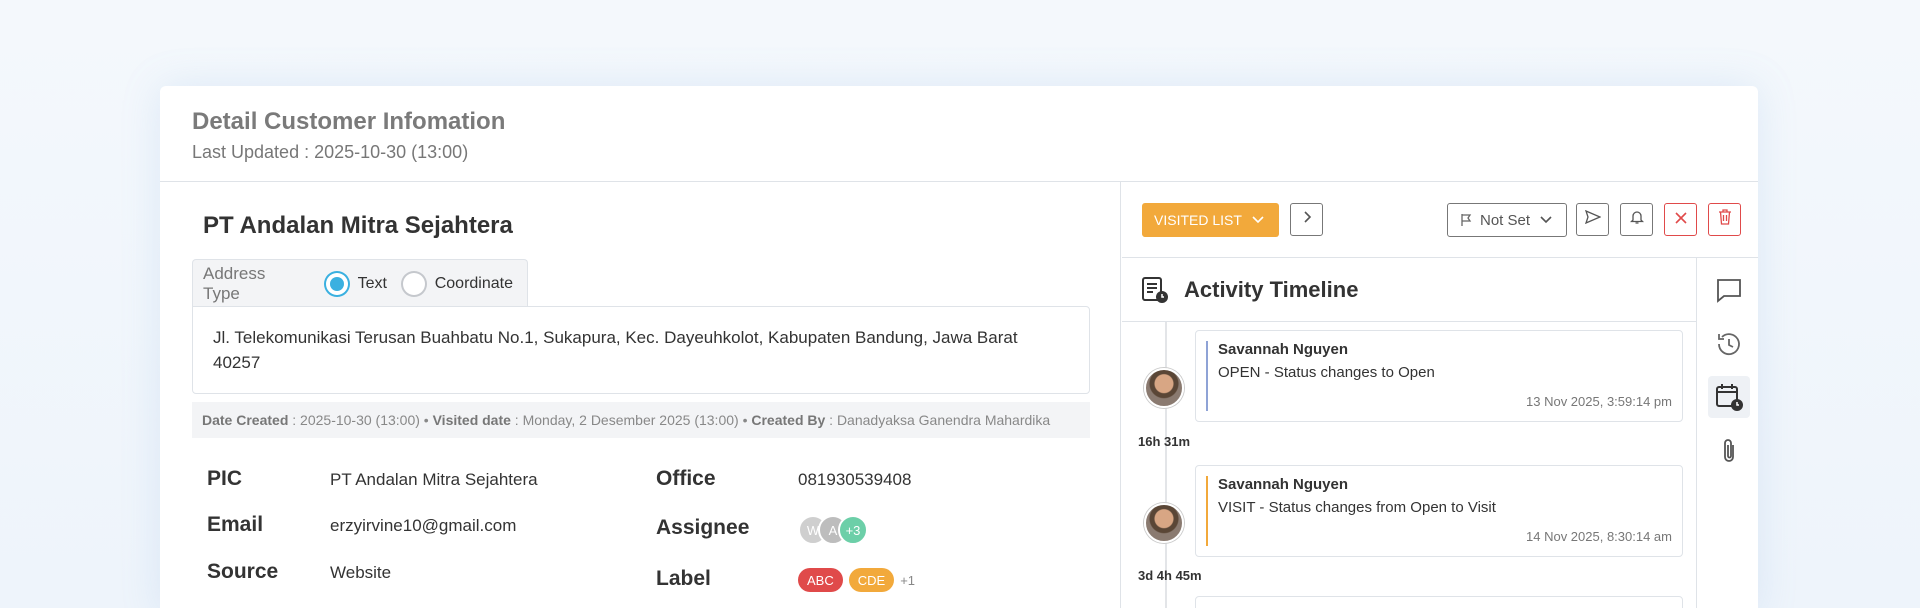  I want to click on label-more-count: +1, so click(907, 580).